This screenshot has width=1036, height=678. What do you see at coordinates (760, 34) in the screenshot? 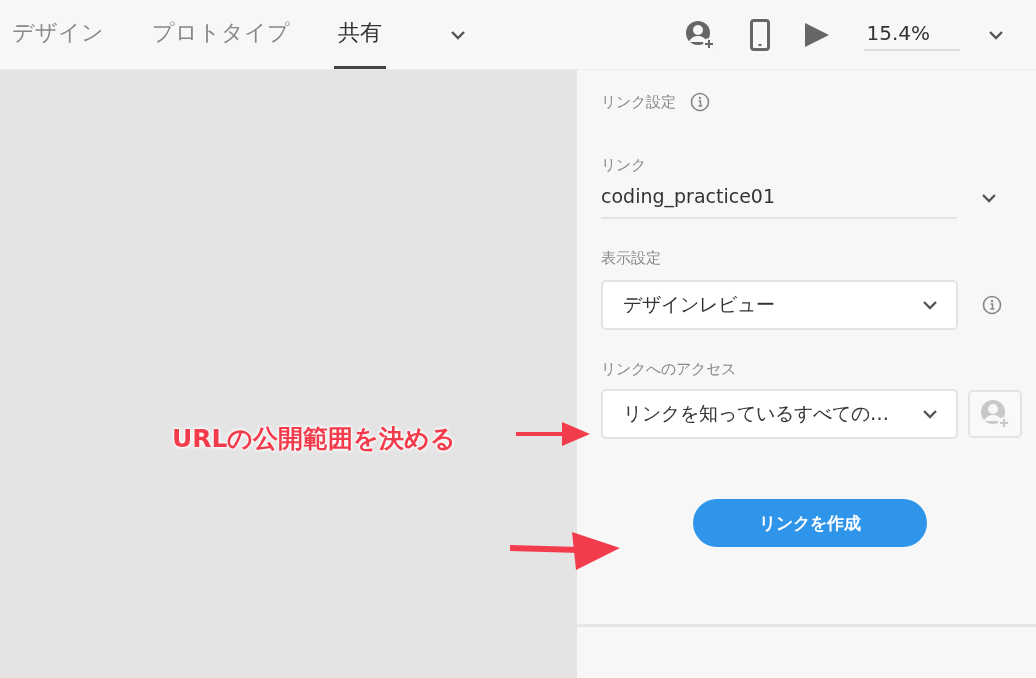
I see `phone-icon` at bounding box center [760, 34].